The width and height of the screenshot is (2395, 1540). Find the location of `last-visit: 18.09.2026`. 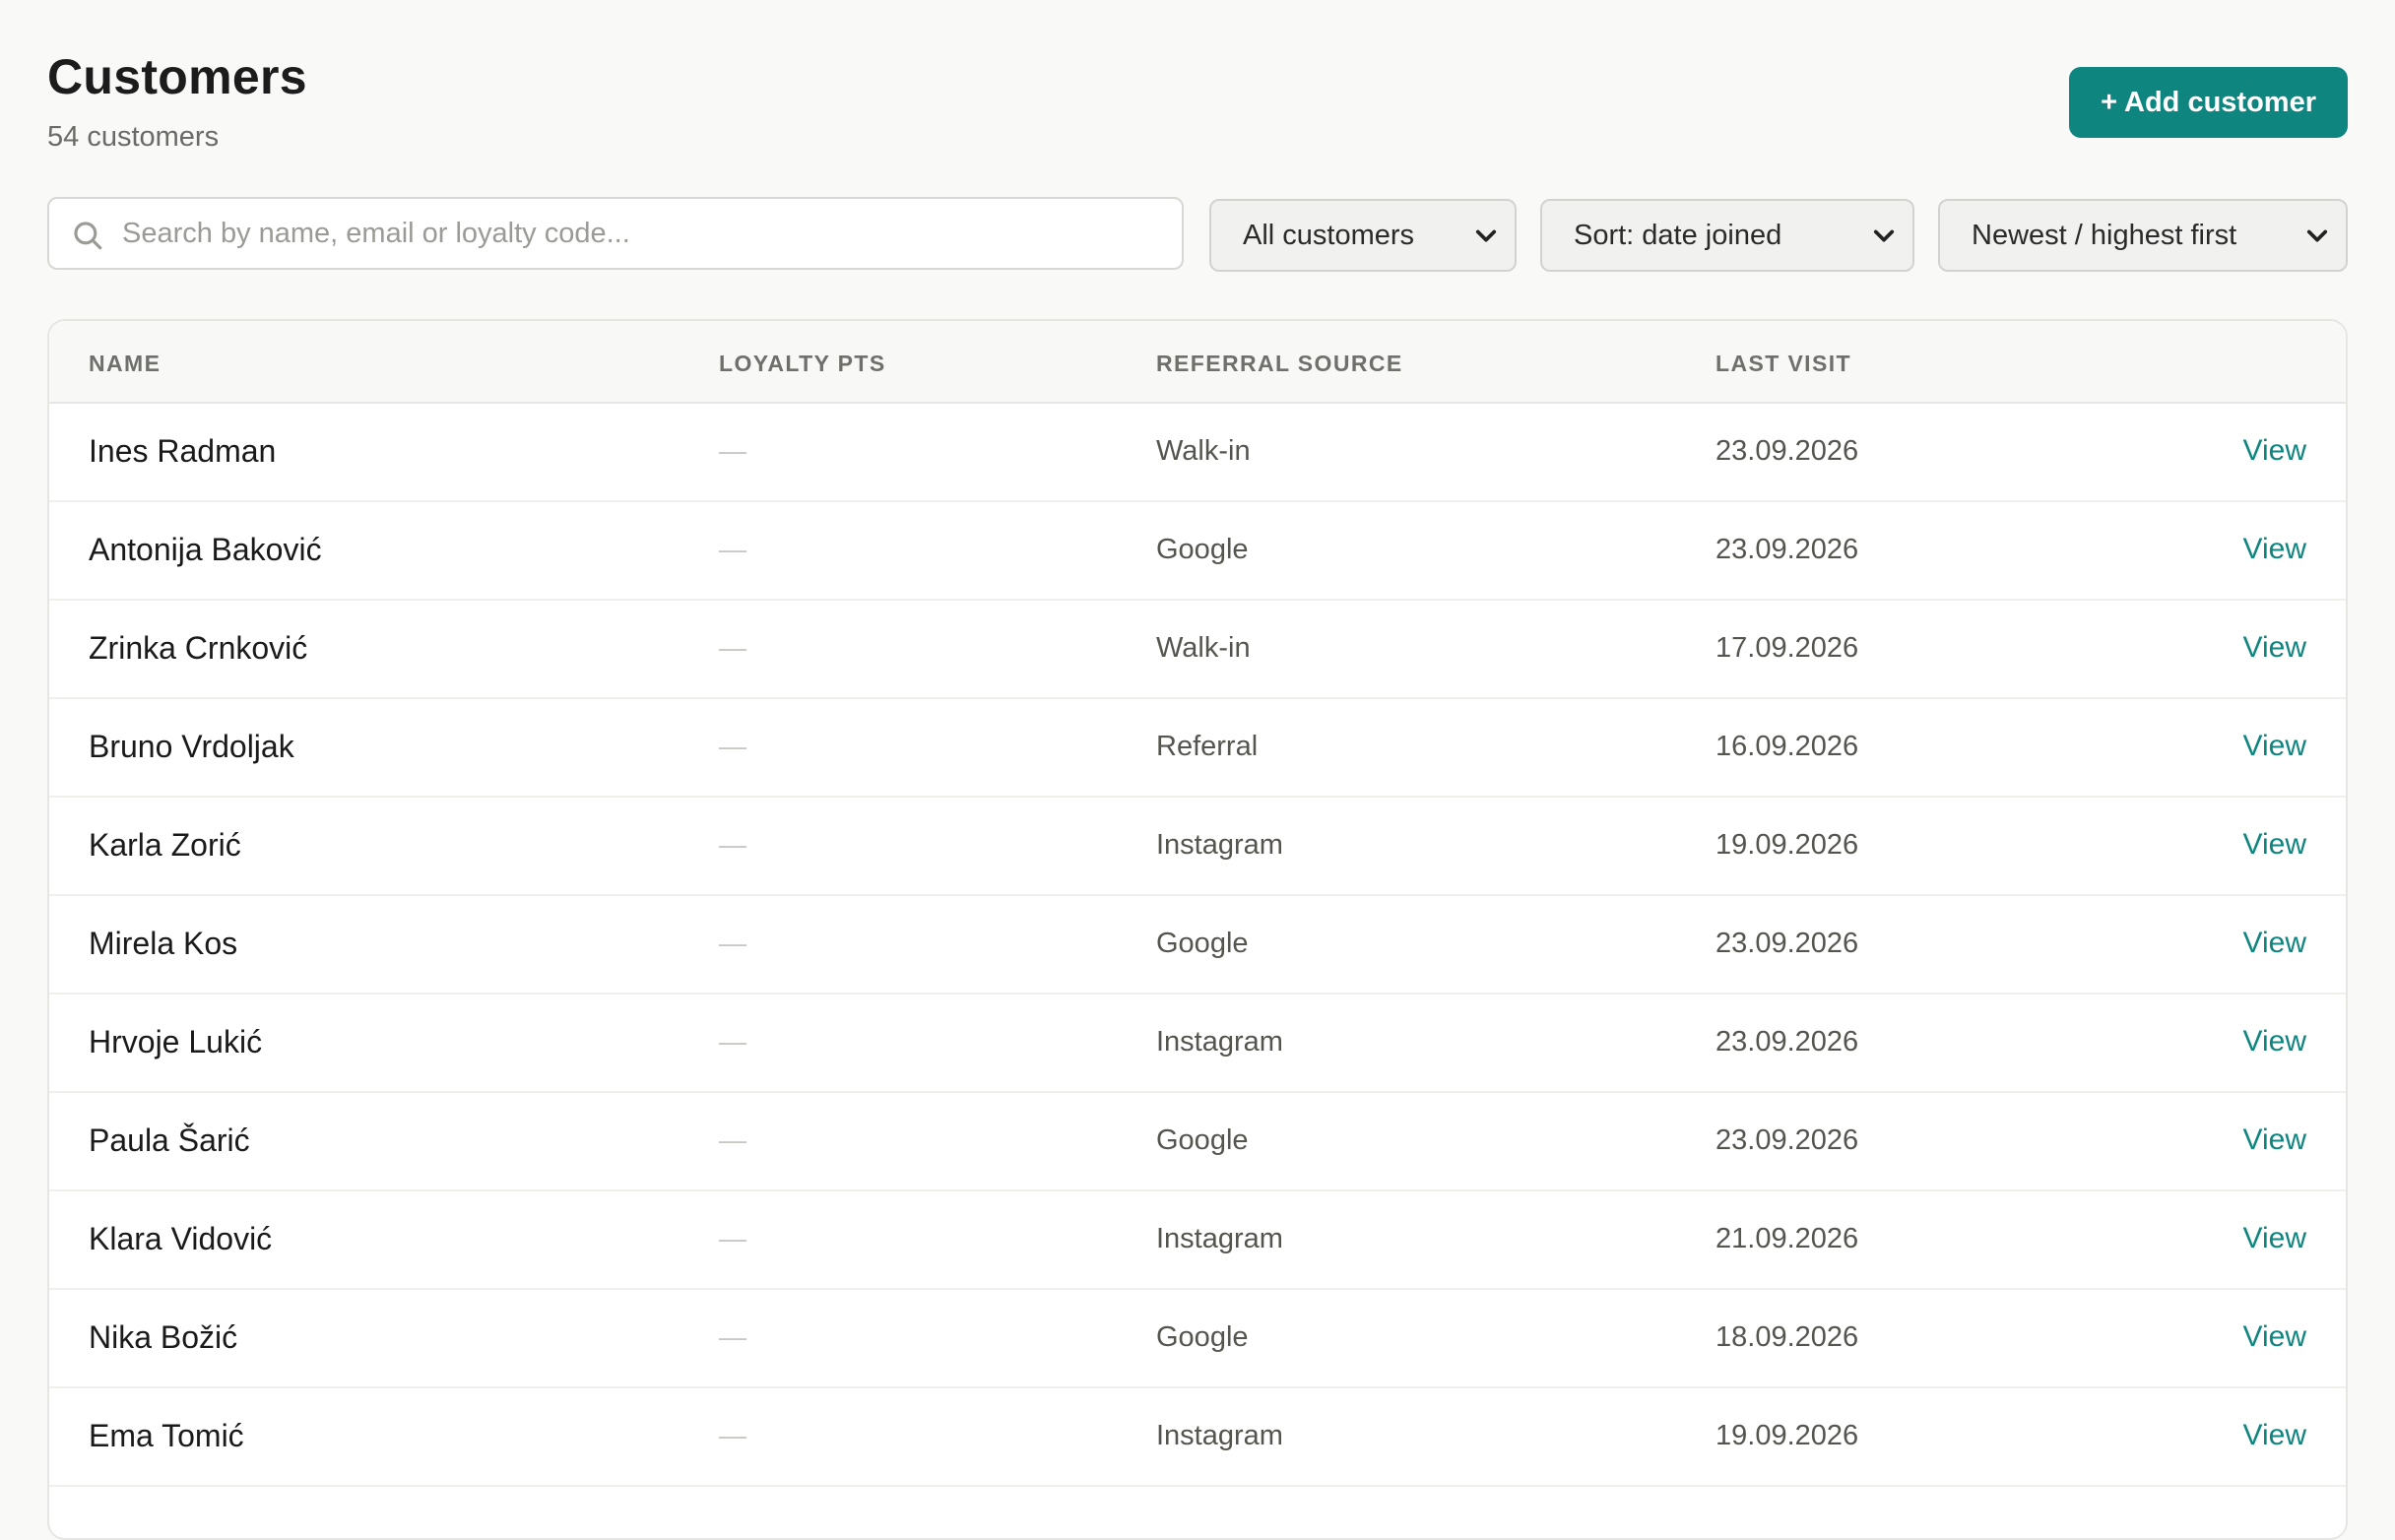

last-visit: 18.09.2026 is located at coordinates (1787, 1337).